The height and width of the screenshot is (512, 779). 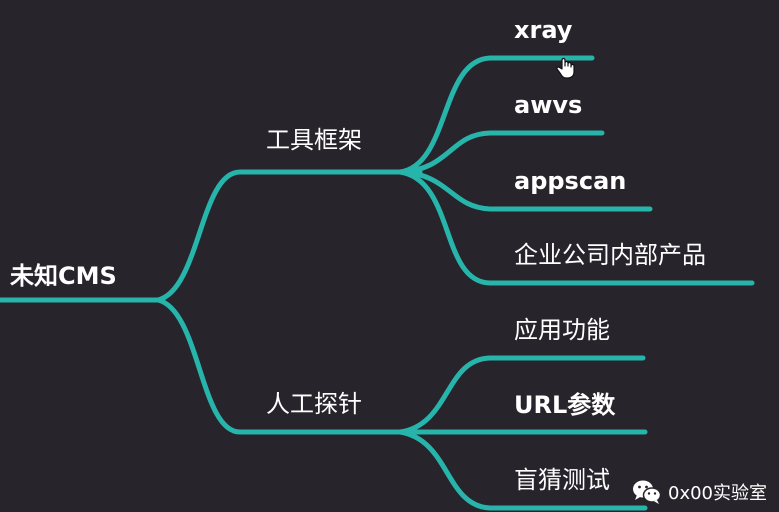 What do you see at coordinates (570, 181) in the screenshot?
I see `leaf-node-appscan: appscan` at bounding box center [570, 181].